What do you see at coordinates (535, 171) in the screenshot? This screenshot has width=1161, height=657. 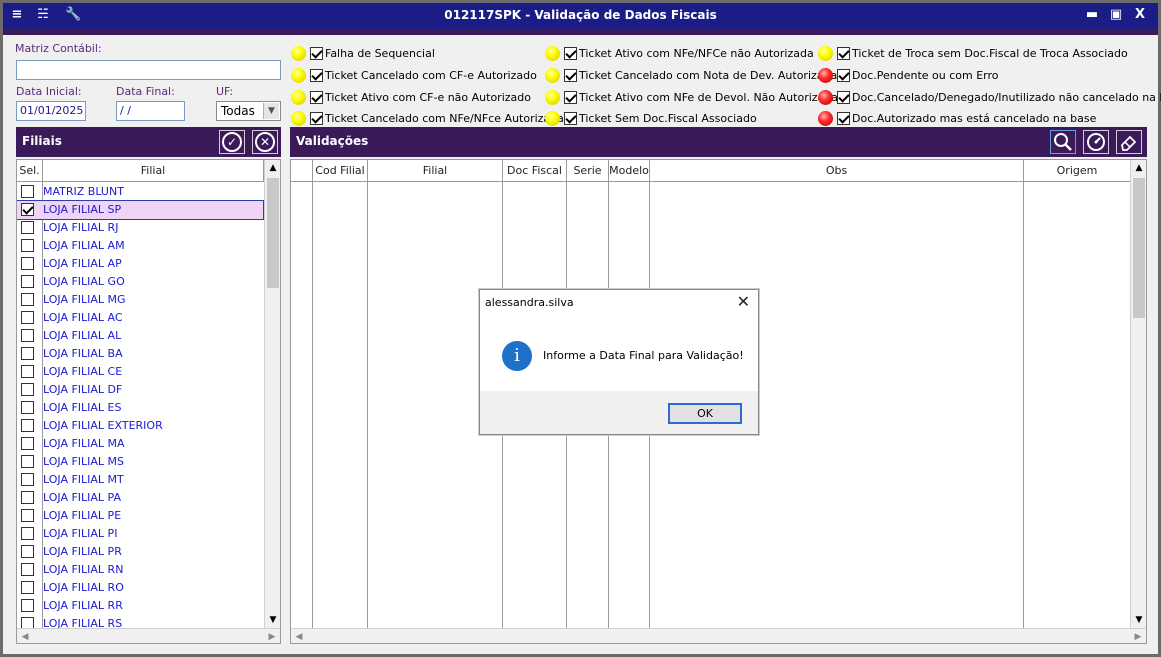 I see `col-doc-fiscal: Doc Fiscal` at bounding box center [535, 171].